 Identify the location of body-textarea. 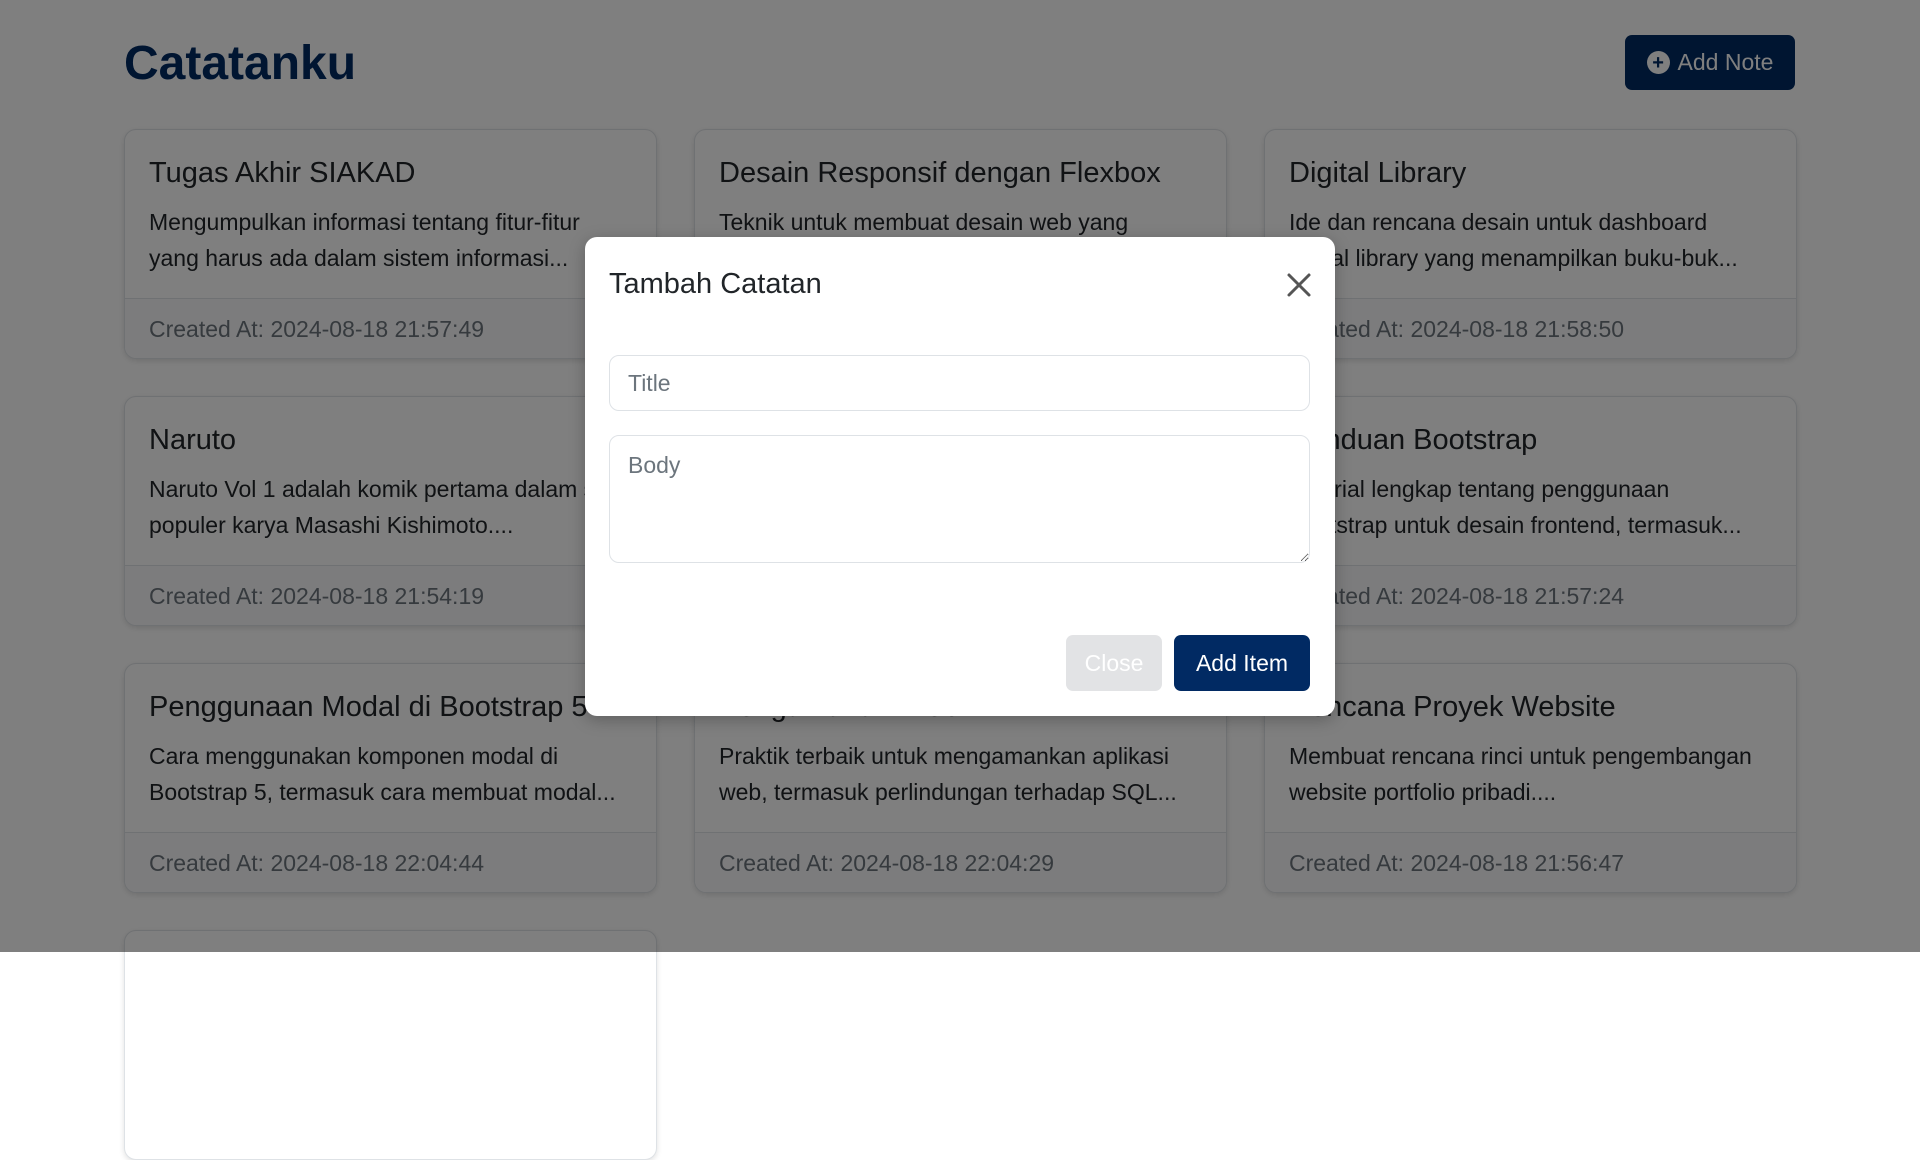
(959, 499).